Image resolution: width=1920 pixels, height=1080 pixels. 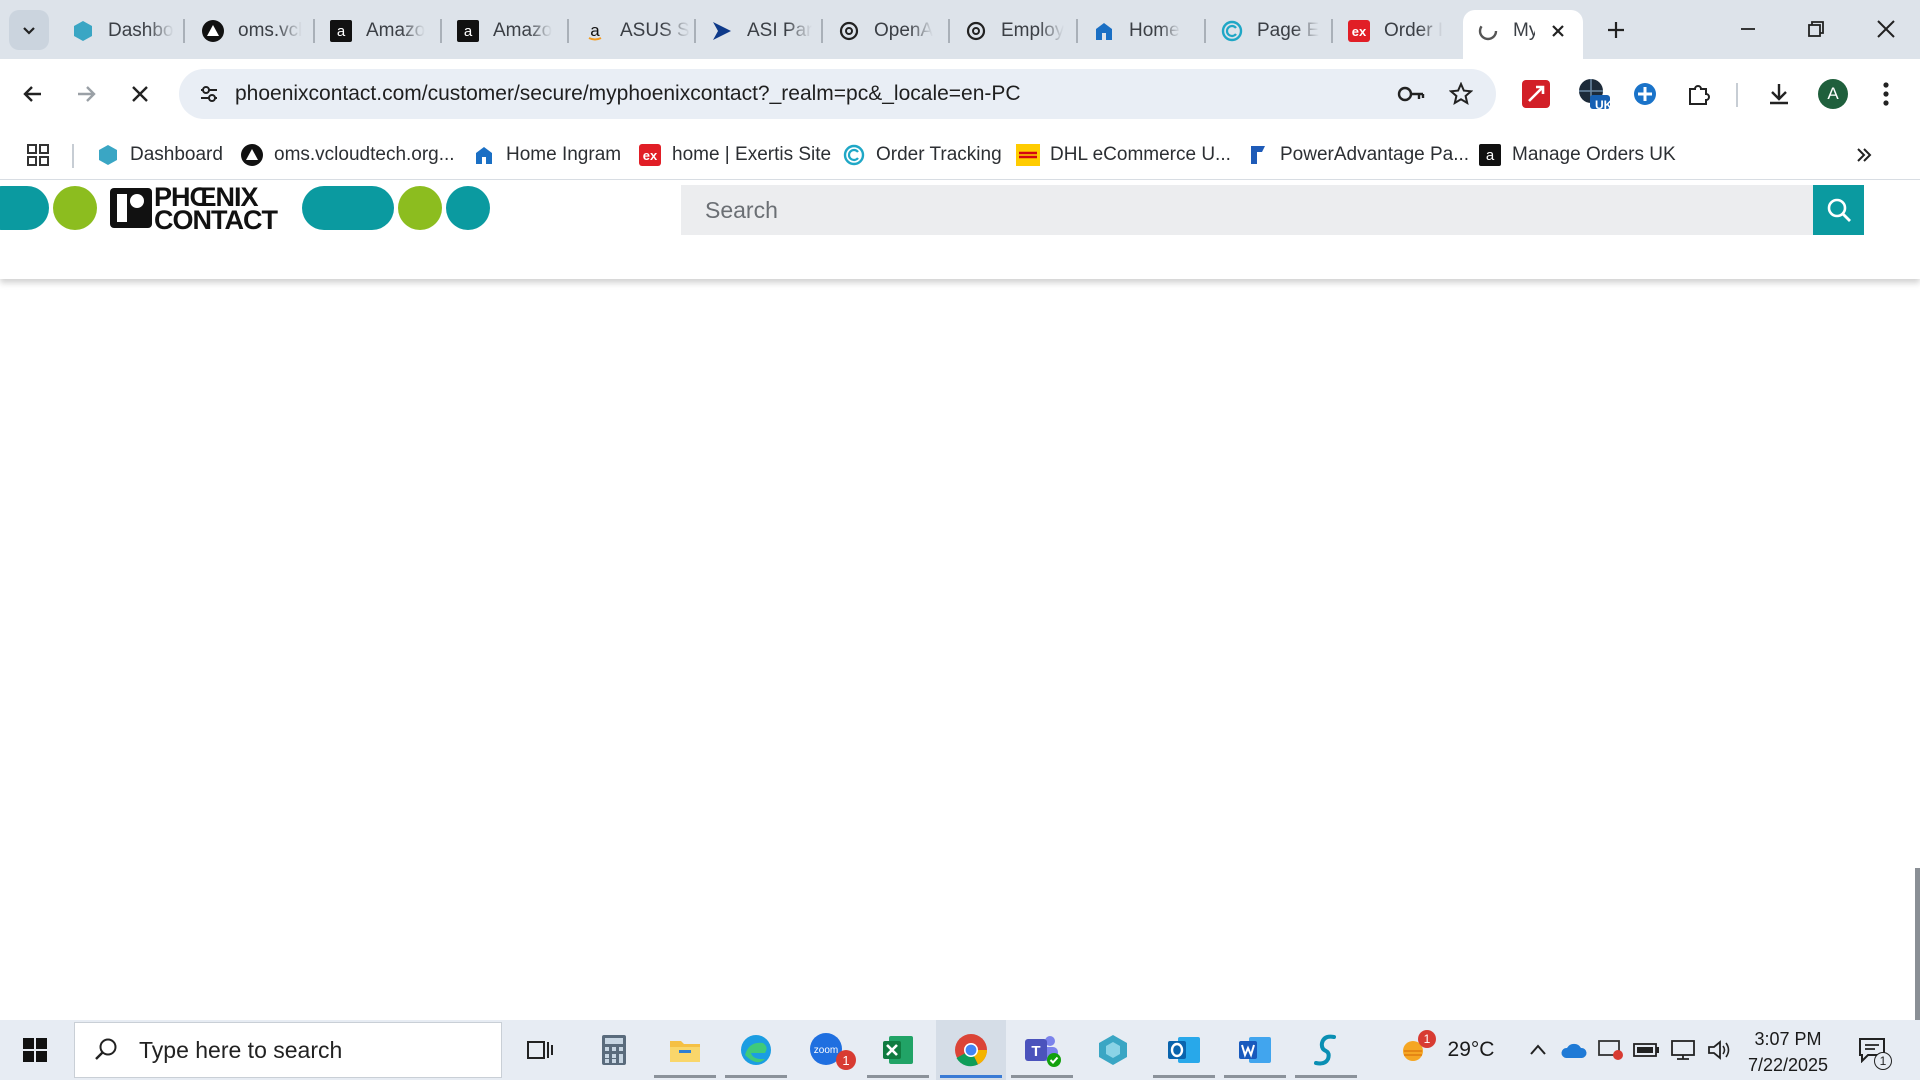 I want to click on network-tray-button, so click(x=1683, y=1050).